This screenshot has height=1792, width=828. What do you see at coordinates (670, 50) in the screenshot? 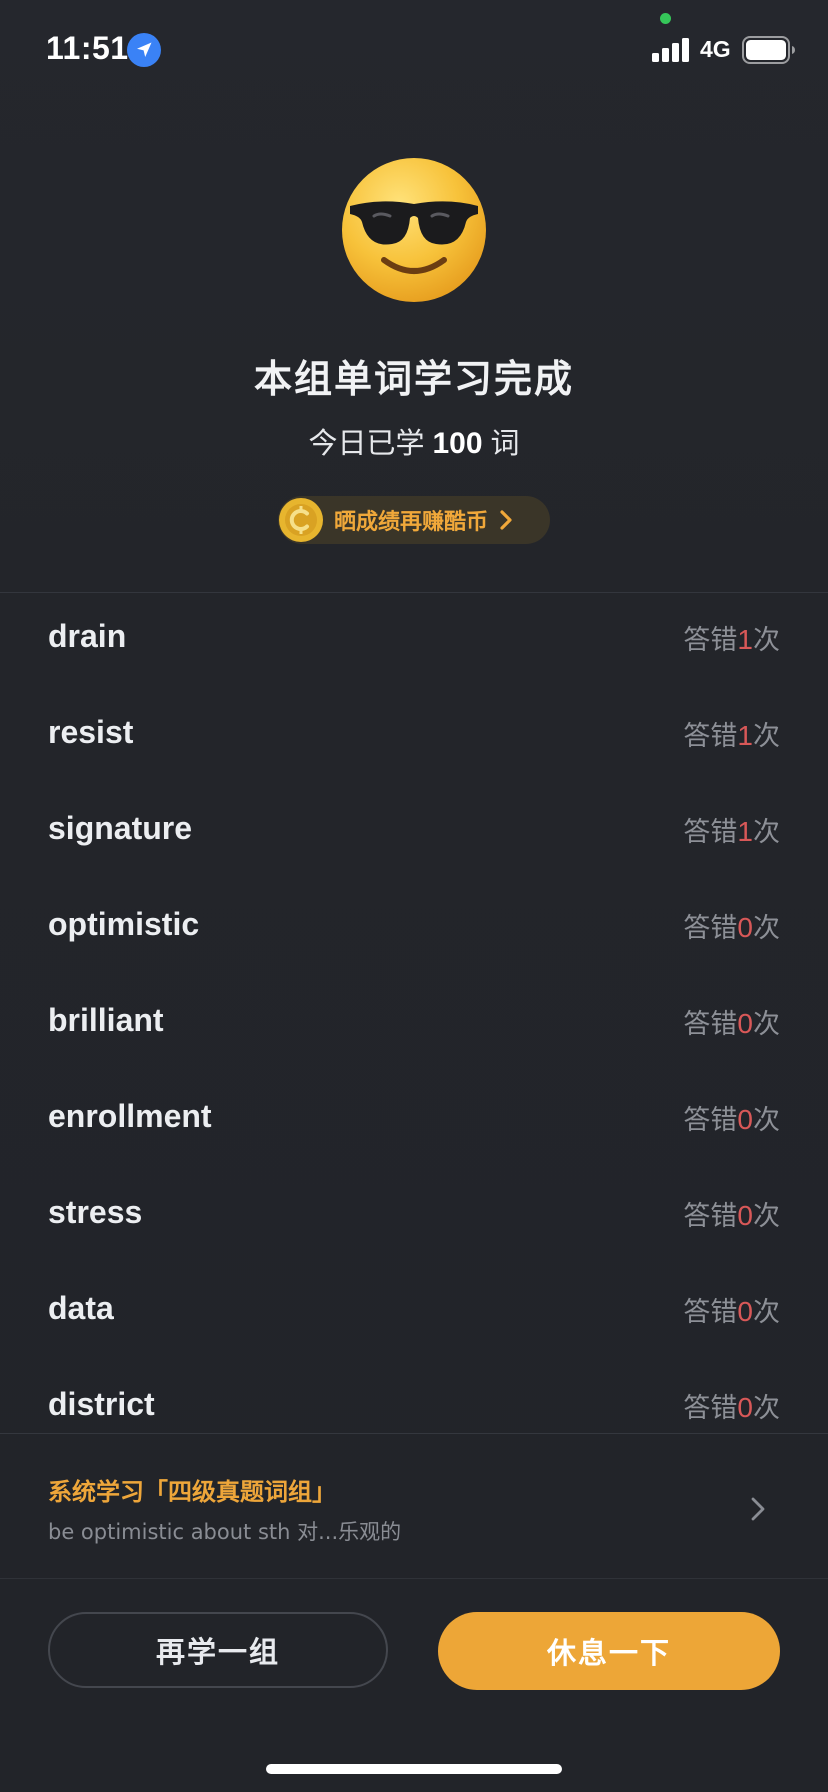
I see `signal-bars-icon` at bounding box center [670, 50].